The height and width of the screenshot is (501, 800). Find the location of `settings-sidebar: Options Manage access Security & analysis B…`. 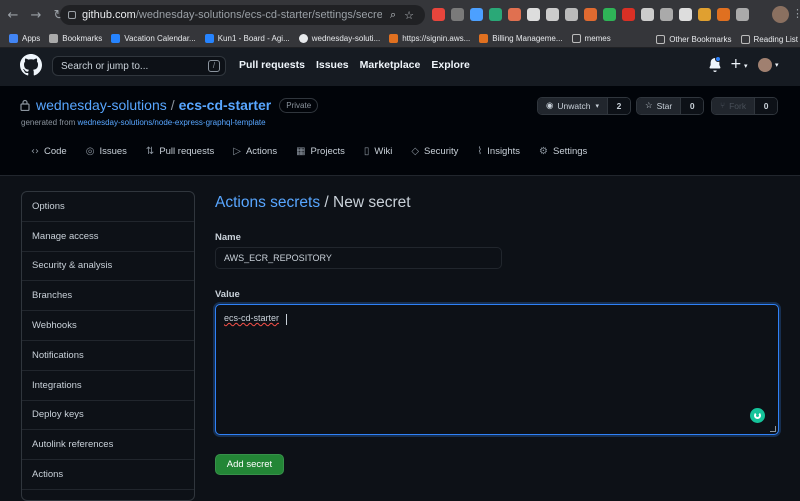

settings-sidebar: Options Manage access Security & analysis B… is located at coordinates (108, 346).